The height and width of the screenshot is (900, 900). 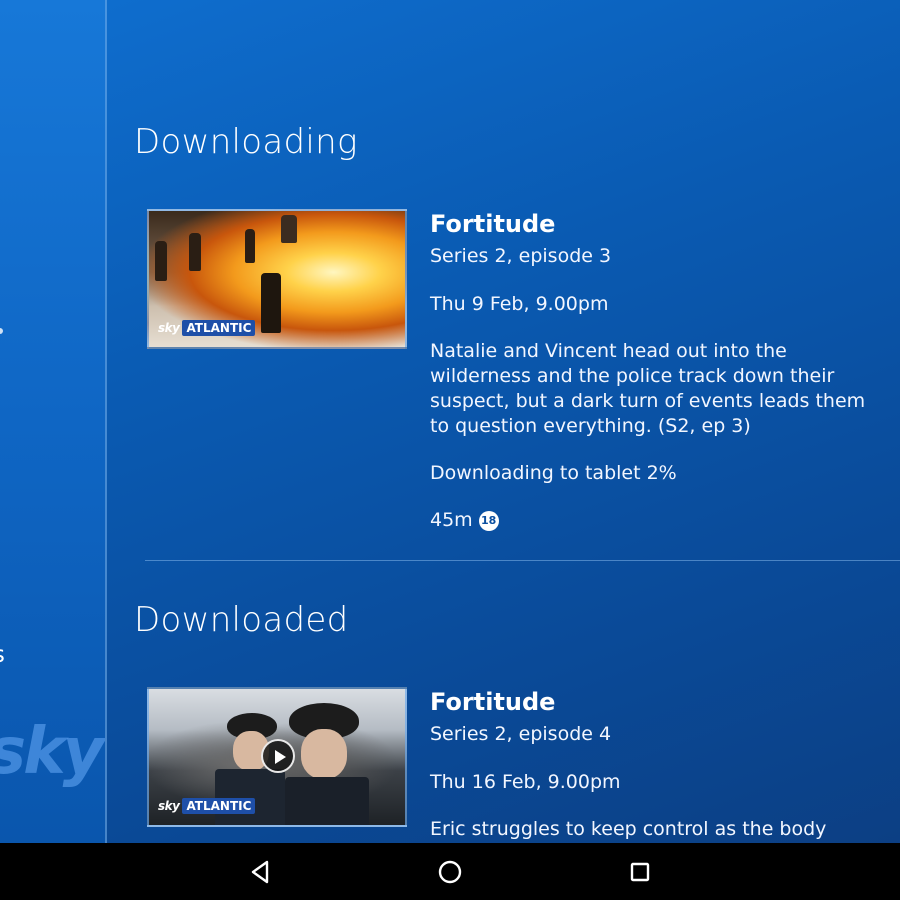 What do you see at coordinates (241, 620) in the screenshot?
I see `section-title-downloaded: Downloaded` at bounding box center [241, 620].